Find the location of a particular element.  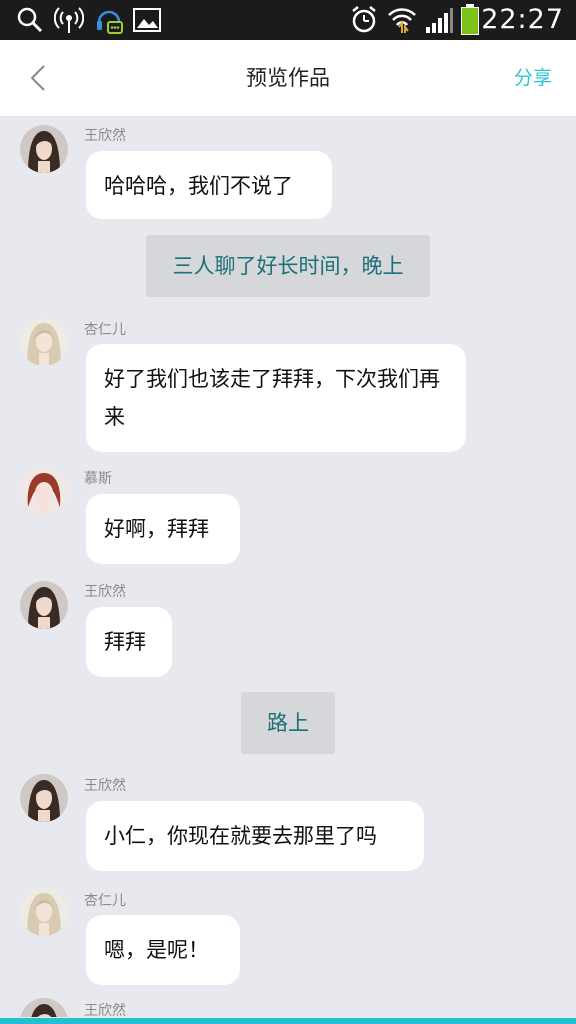

image-icon is located at coordinates (147, 20).